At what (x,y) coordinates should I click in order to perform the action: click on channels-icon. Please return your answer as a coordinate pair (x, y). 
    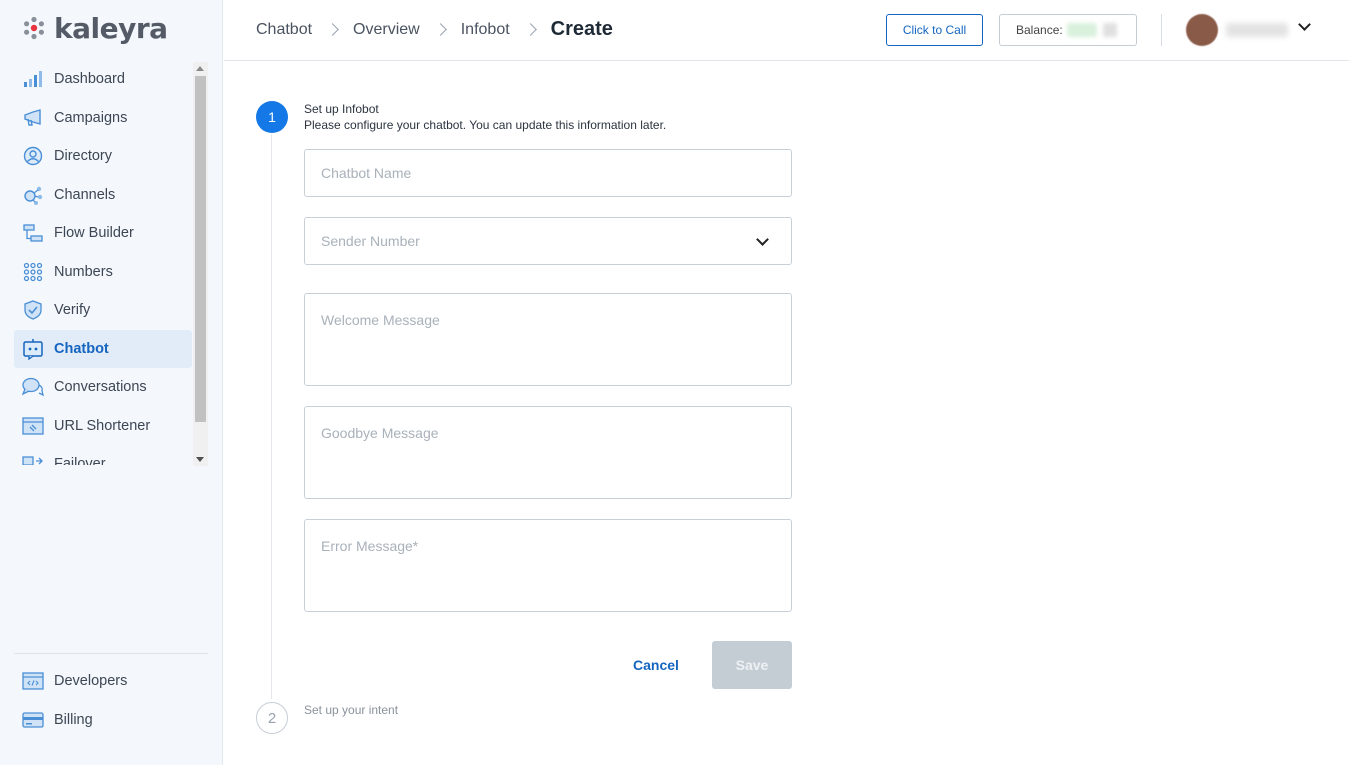
    Looking at the image, I should click on (33, 195).